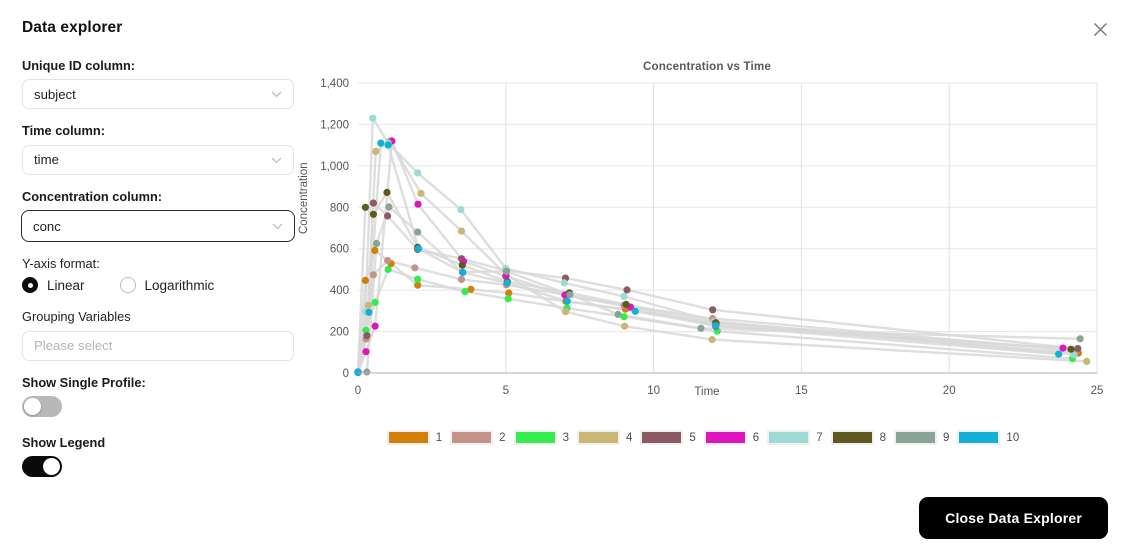 The height and width of the screenshot is (555, 1129). I want to click on unique-id-value: subject, so click(55, 94).